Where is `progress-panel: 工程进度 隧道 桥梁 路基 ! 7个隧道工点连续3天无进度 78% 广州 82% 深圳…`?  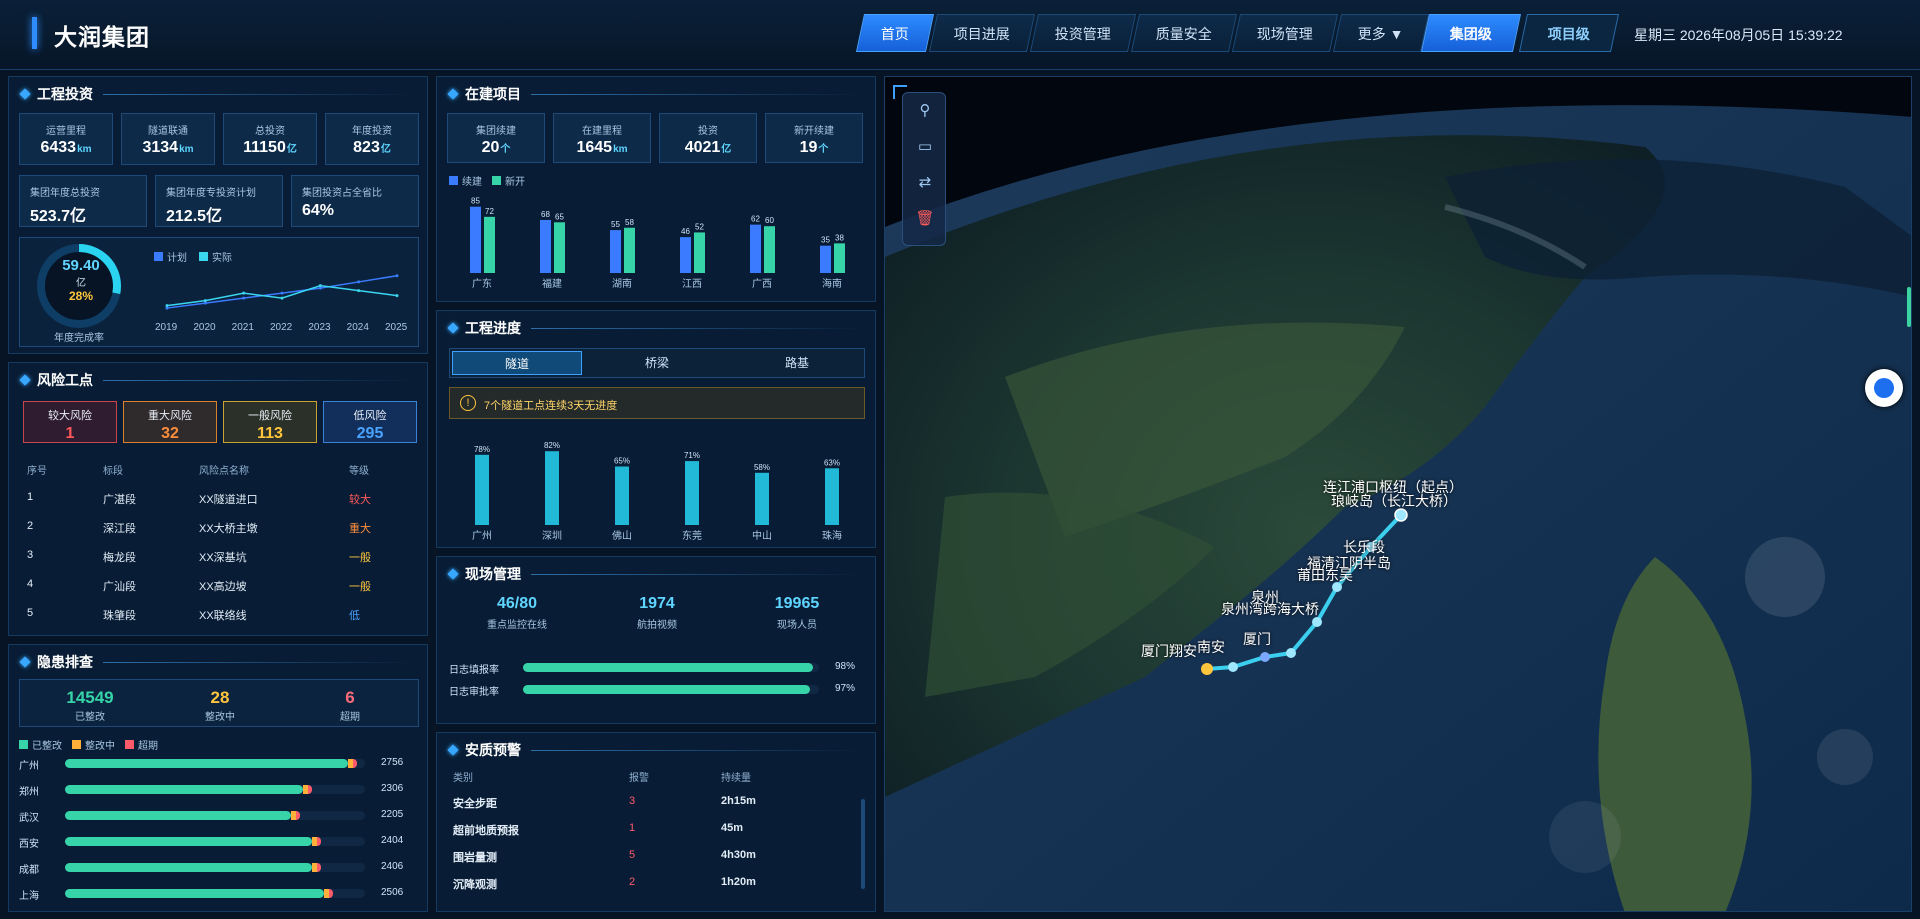
progress-panel: 工程进度 隧道 桥梁 路基 ! 7个隧道工点连续3天无进度 78% 广州 82% 深圳… is located at coordinates (656, 429).